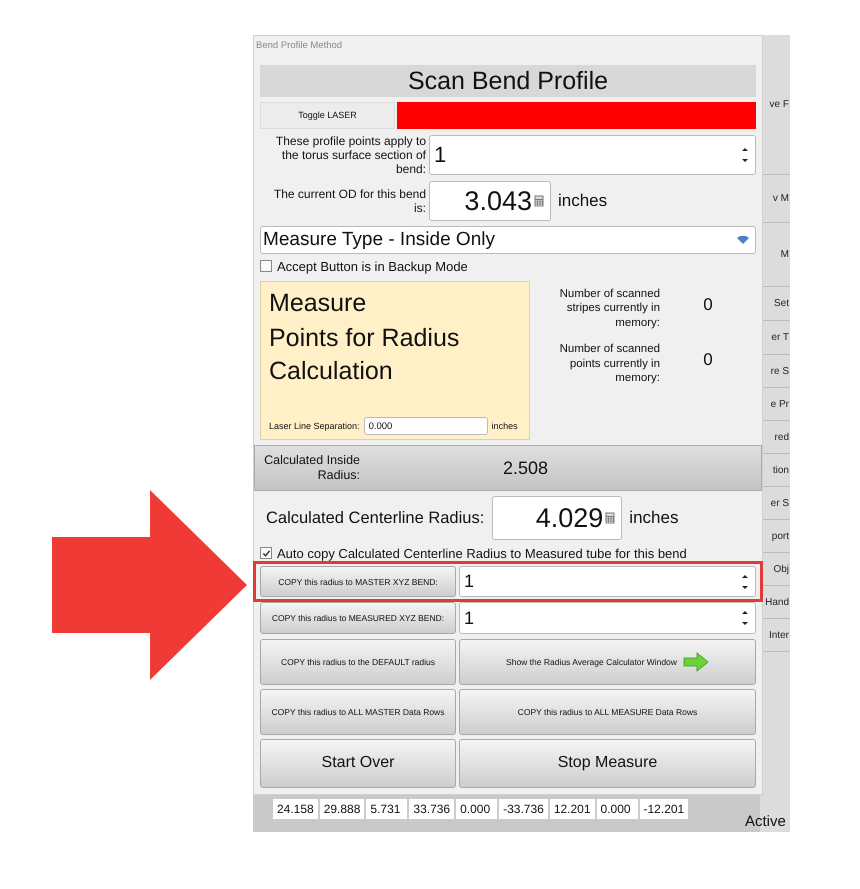 The height and width of the screenshot is (889, 860). What do you see at coordinates (490, 201) in the screenshot?
I see `od-field: 3.043` at bounding box center [490, 201].